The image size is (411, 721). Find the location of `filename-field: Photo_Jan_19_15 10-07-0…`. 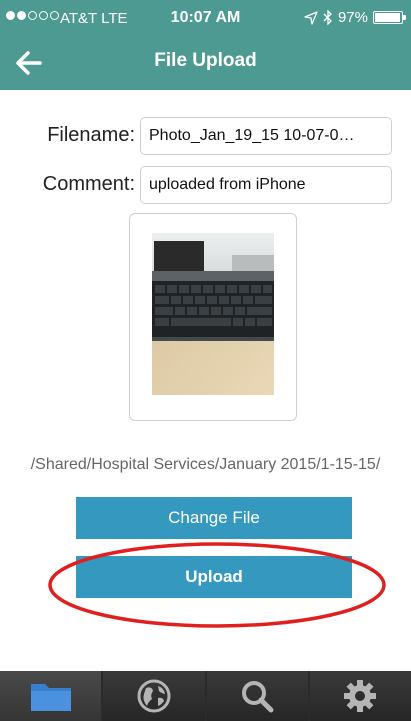

filename-field: Photo_Jan_19_15 10-07-0… is located at coordinates (266, 136).